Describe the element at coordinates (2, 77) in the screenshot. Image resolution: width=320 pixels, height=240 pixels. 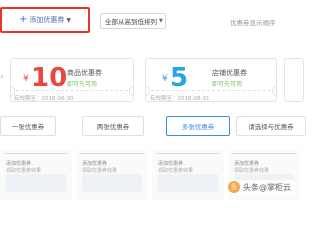
I see `chevron-left-icon: ‹` at that location.